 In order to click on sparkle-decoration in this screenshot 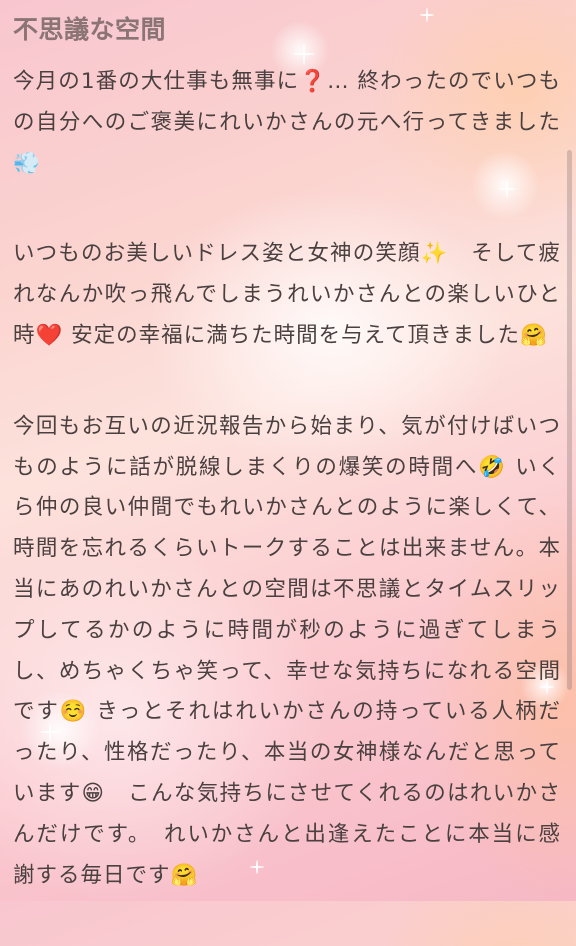, I will do `click(427, 15)`.